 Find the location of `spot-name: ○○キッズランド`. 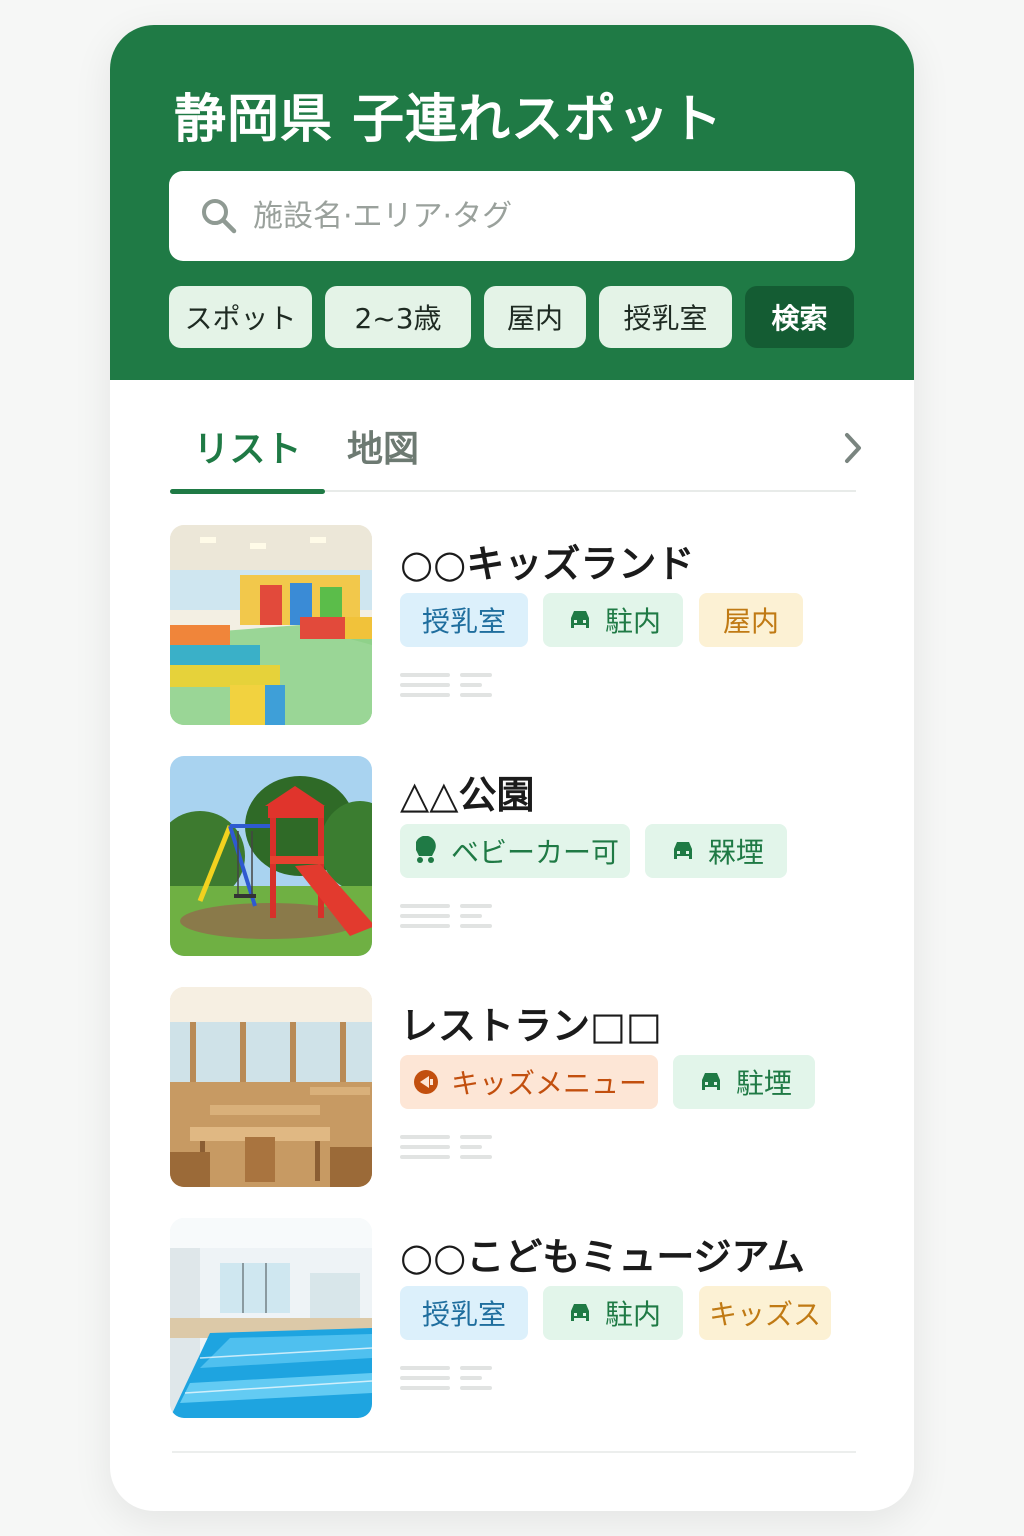

spot-name: ○○キッズランド is located at coordinates (547, 564).